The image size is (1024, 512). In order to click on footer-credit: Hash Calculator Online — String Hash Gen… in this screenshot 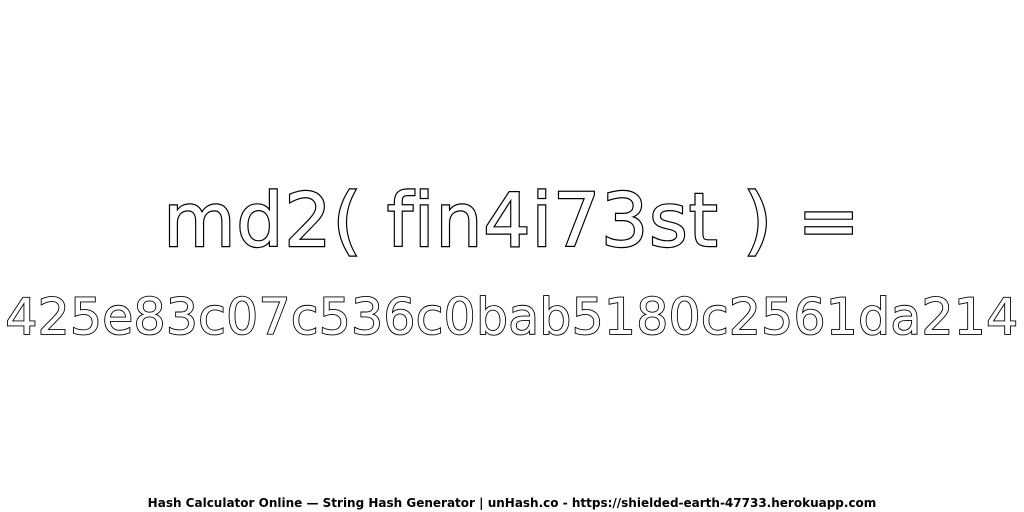, I will do `click(512, 503)`.